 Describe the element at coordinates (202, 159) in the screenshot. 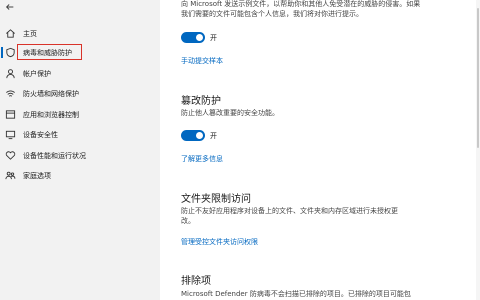

I see `learn-more-link: 了解更多信息` at that location.